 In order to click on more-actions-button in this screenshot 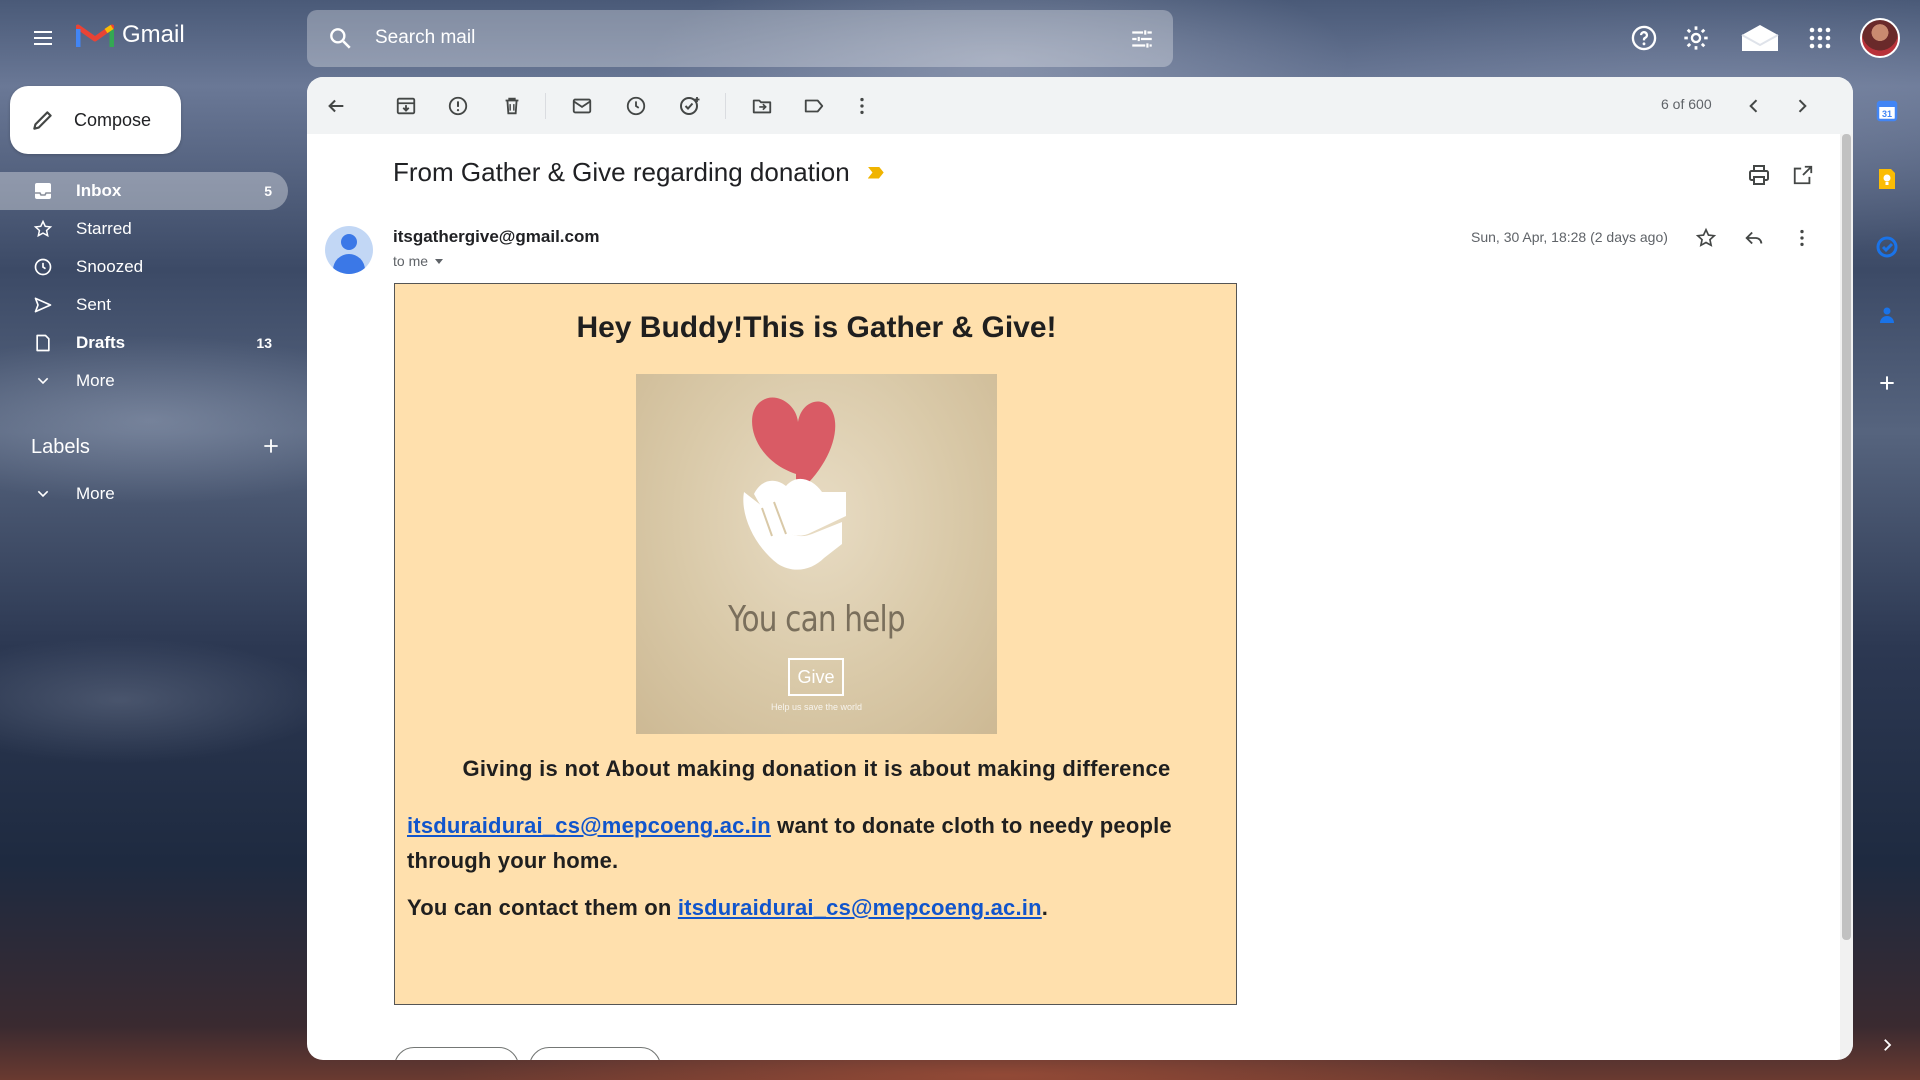, I will do `click(862, 106)`.